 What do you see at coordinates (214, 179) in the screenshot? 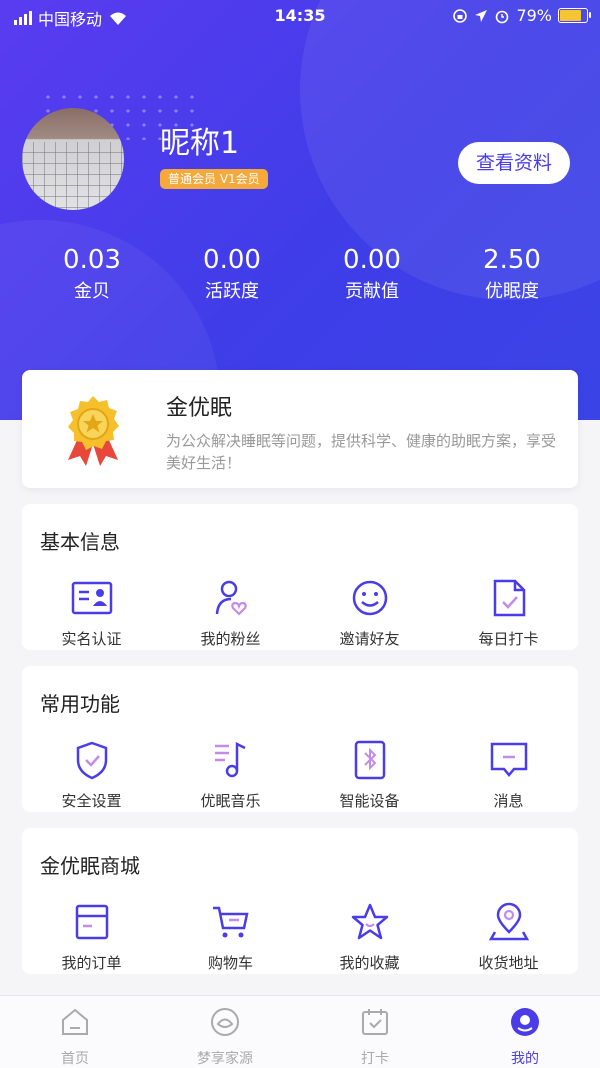
I see `member-level-badge: 普通会员 V1会员` at bounding box center [214, 179].